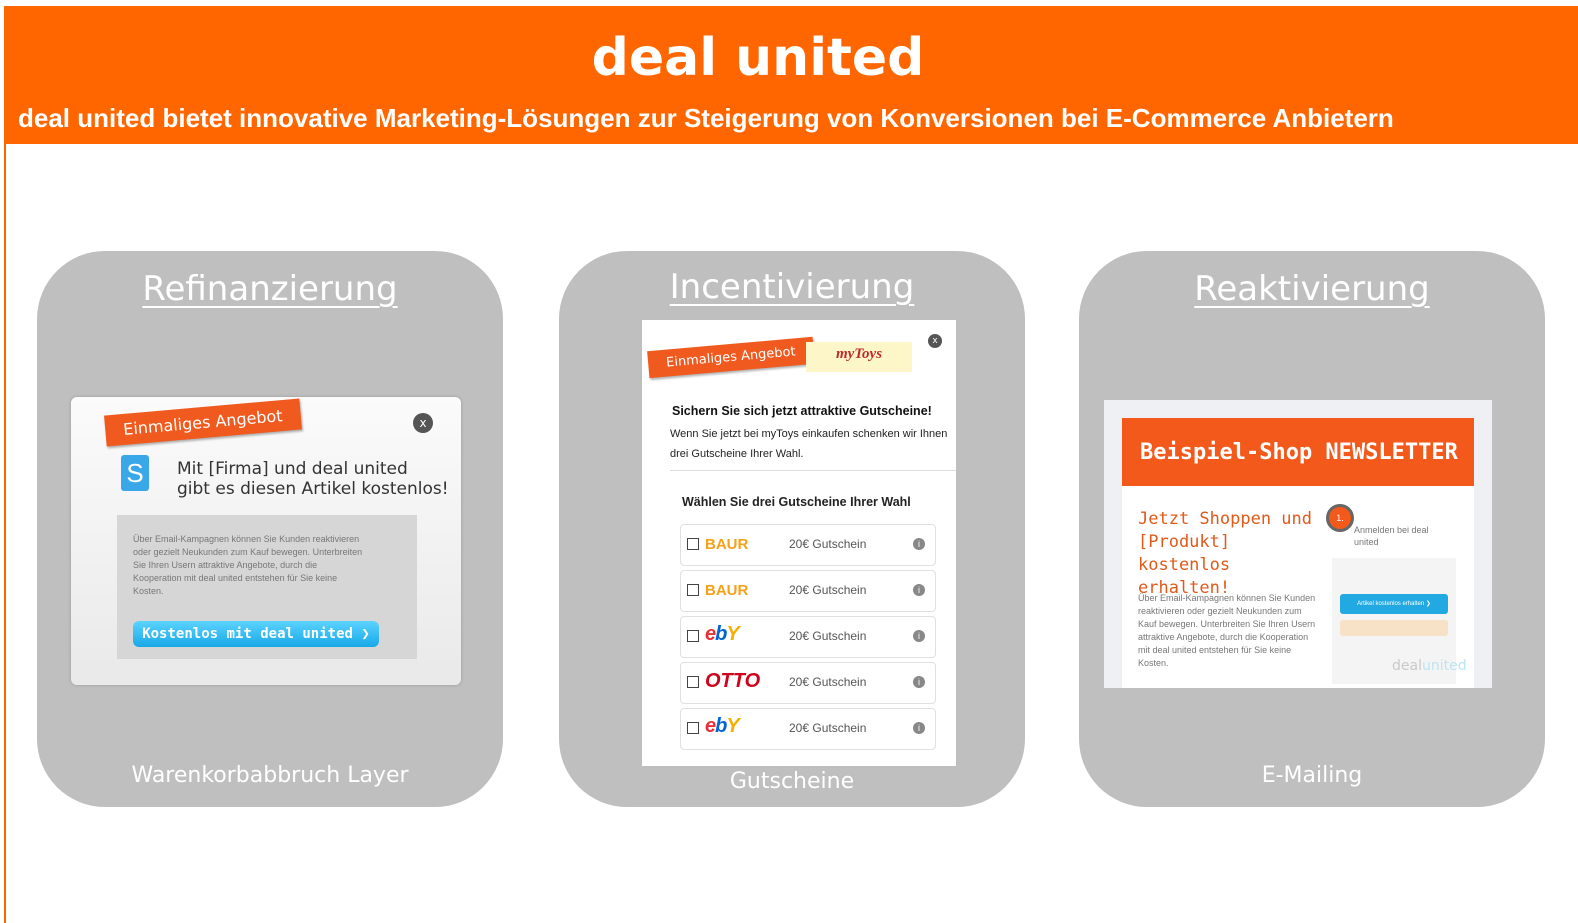  What do you see at coordinates (796, 502) in the screenshot?
I see `voucher-choose-label: Wählen Sie drei Gutscheine Ihrer Wahl` at bounding box center [796, 502].